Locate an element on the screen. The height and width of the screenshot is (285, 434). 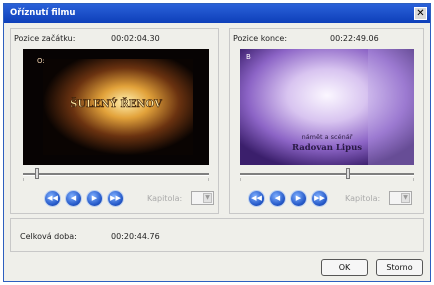
end-chapter-select: ▼ is located at coordinates (400, 198).